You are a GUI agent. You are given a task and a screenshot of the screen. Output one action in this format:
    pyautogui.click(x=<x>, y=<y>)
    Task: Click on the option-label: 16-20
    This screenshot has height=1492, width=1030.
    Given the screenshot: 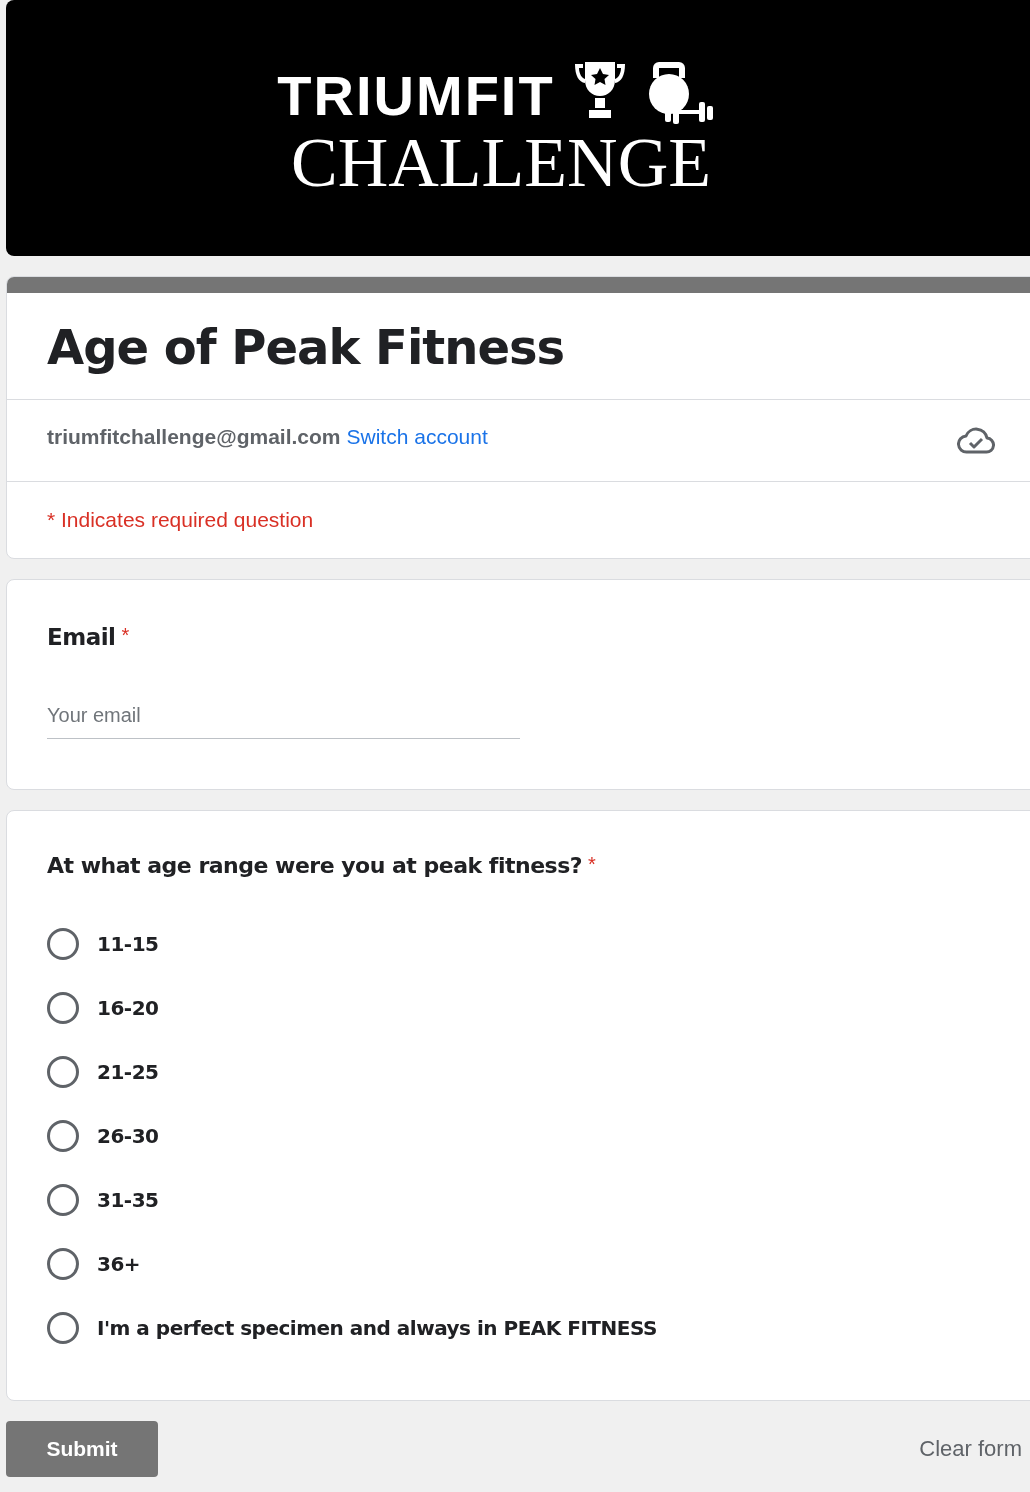 What is the action you would take?
    pyautogui.click(x=128, y=1008)
    